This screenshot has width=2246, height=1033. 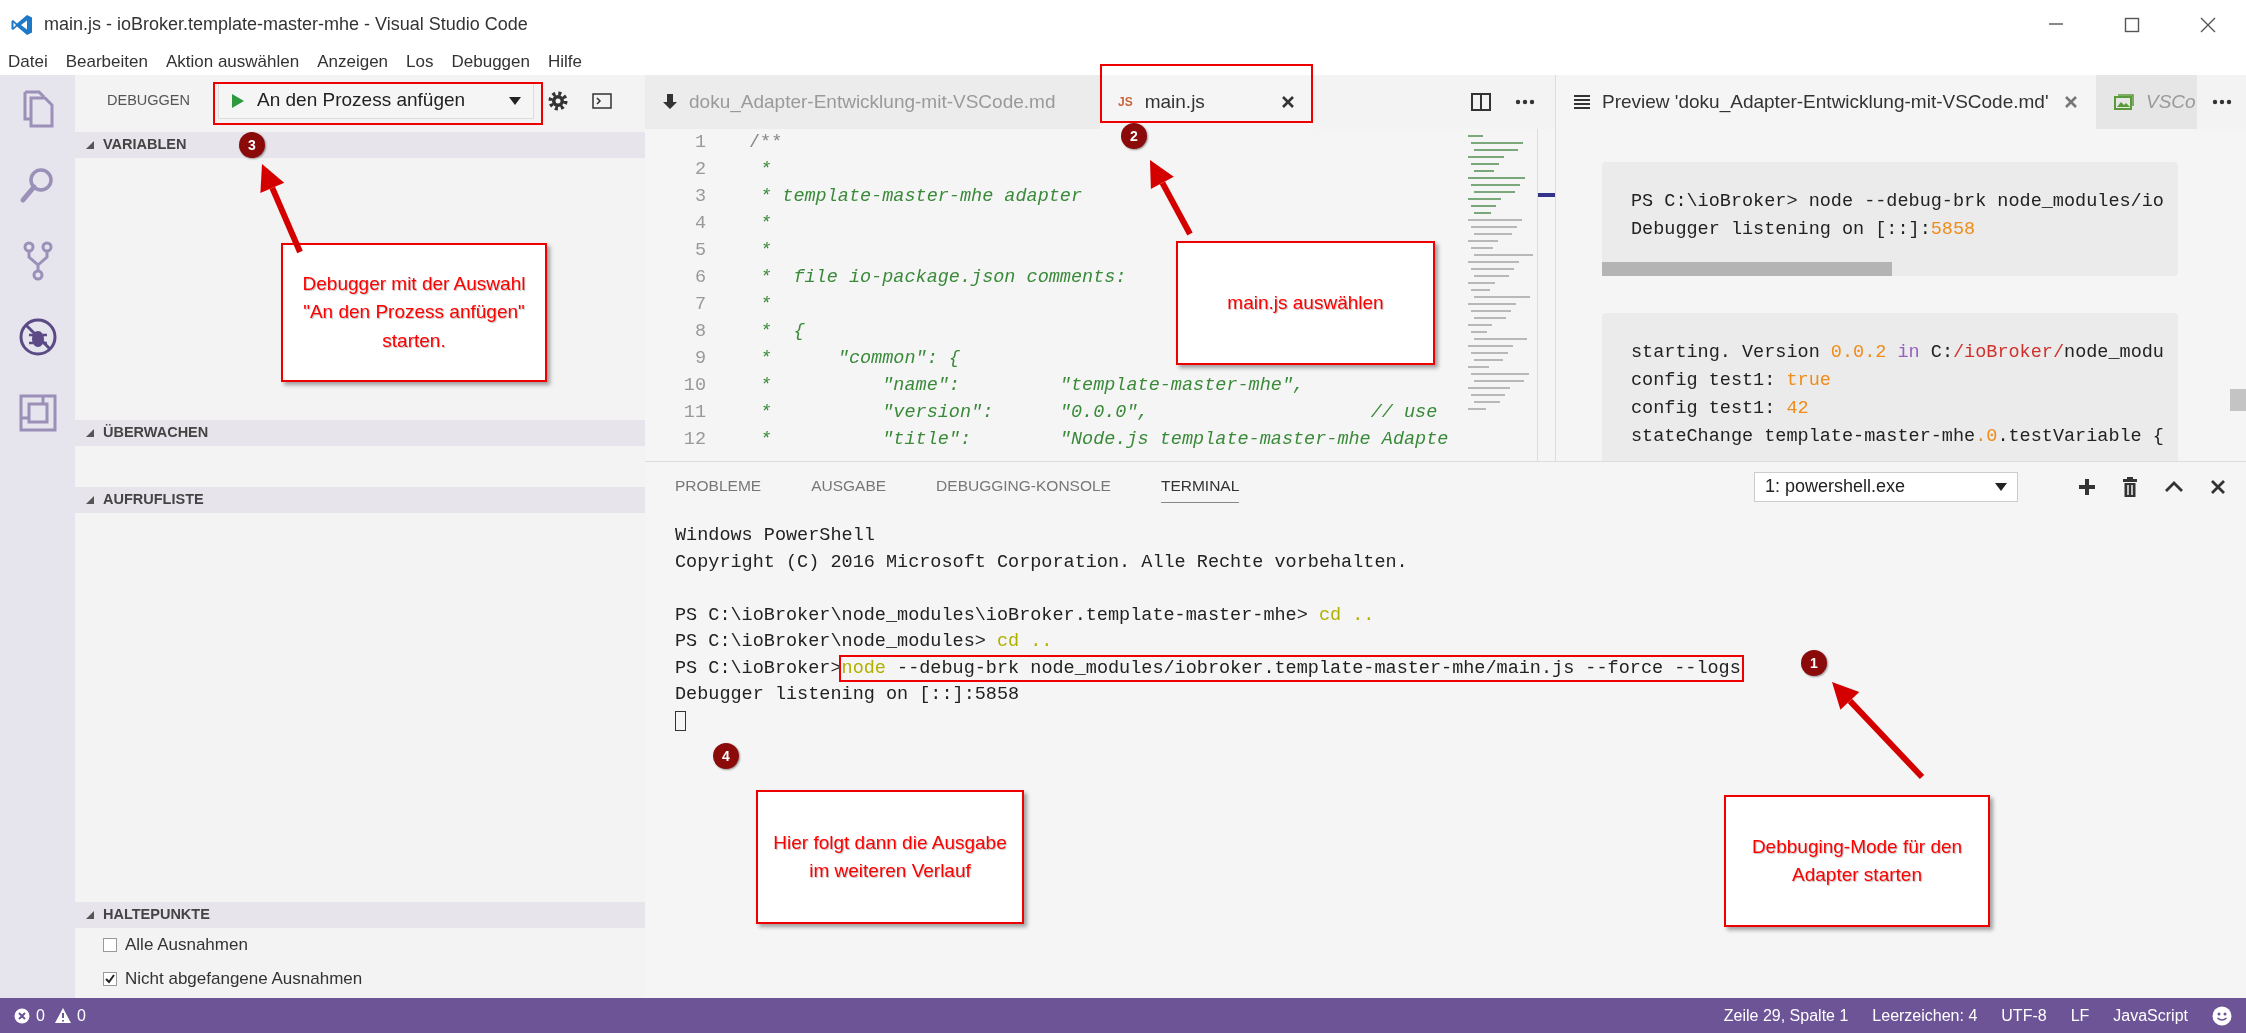 What do you see at coordinates (1025, 615) in the screenshot?
I see `terminal-line: PS C:\ioBroker\node_modules\ioBroker.template-master-mhe> cd ..` at bounding box center [1025, 615].